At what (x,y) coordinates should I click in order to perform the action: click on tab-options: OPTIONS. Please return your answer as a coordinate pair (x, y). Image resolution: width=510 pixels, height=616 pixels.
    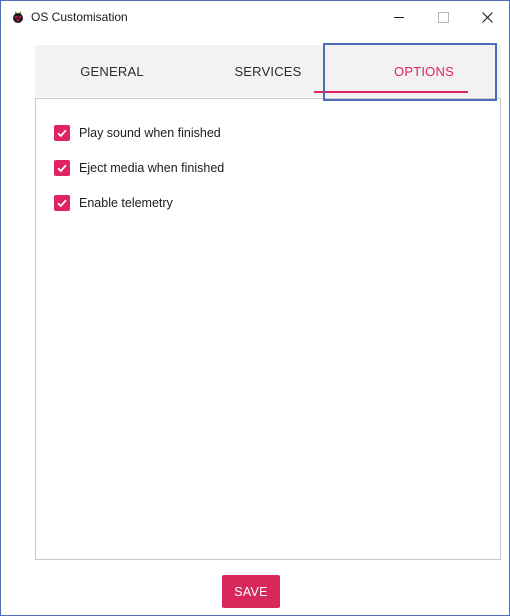
    Looking at the image, I should click on (424, 71).